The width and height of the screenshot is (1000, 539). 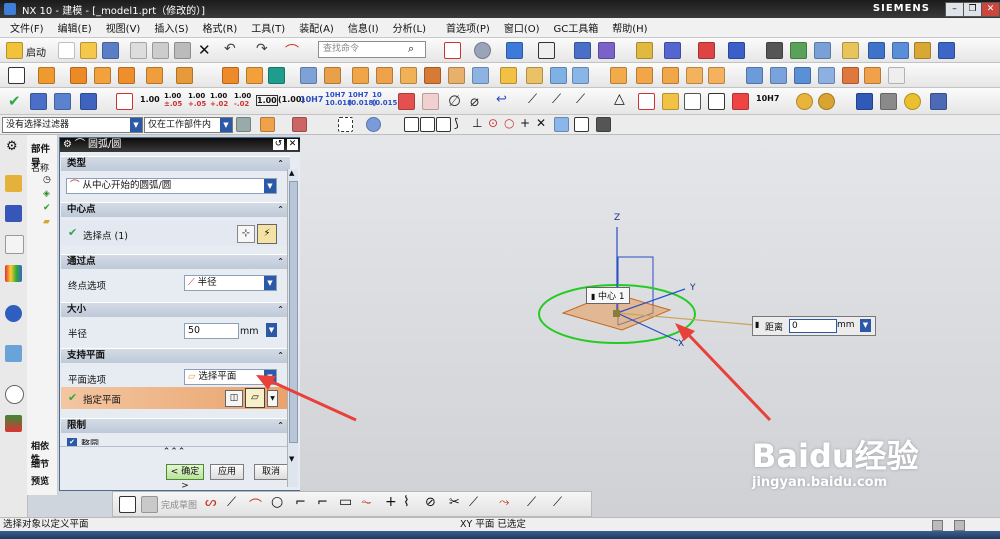 What do you see at coordinates (576, 27) in the screenshot?
I see `menu-gc-toolbox: GC工具箱` at bounding box center [576, 27].